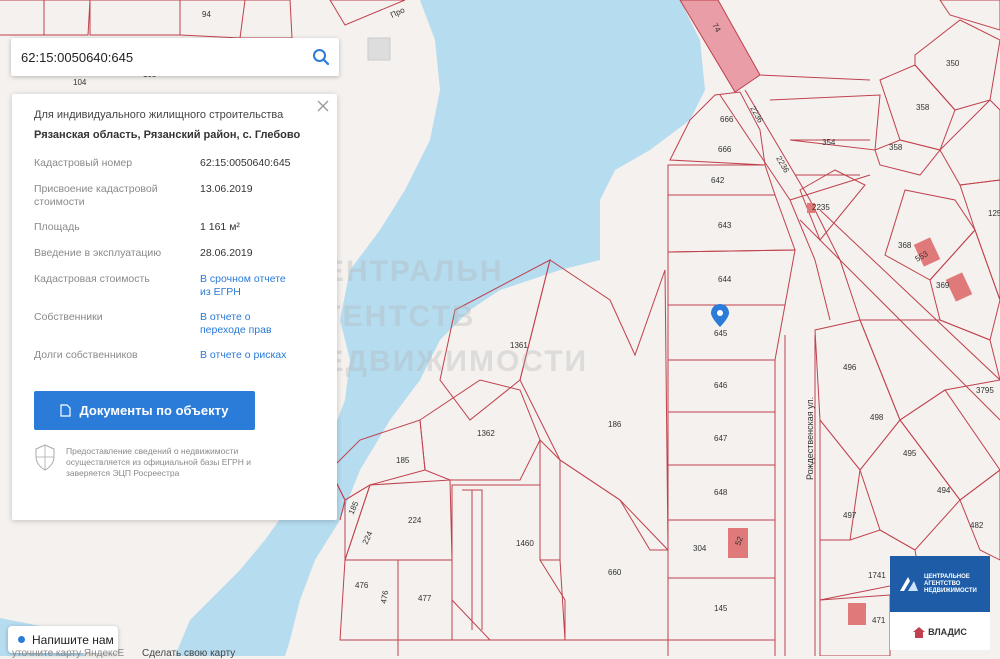 The width and height of the screenshot is (1000, 659). What do you see at coordinates (57, 227) in the screenshot?
I see `row-label-area: Площадь` at bounding box center [57, 227].